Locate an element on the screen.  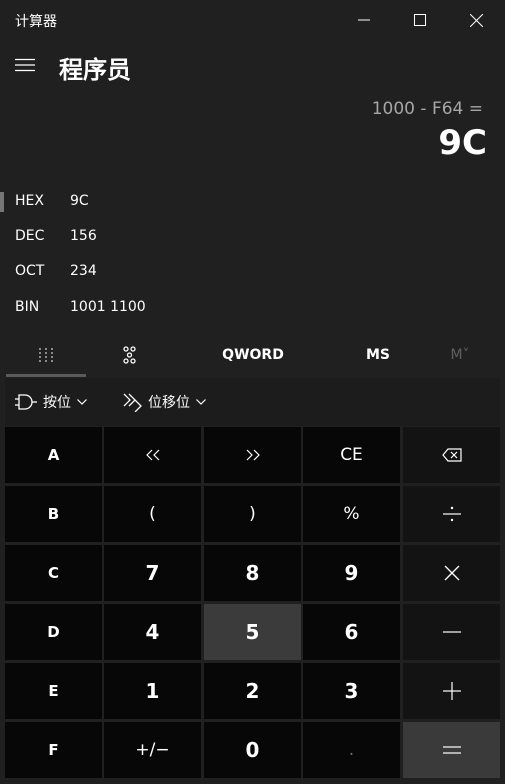
key-2: 2 is located at coordinates (252, 691).